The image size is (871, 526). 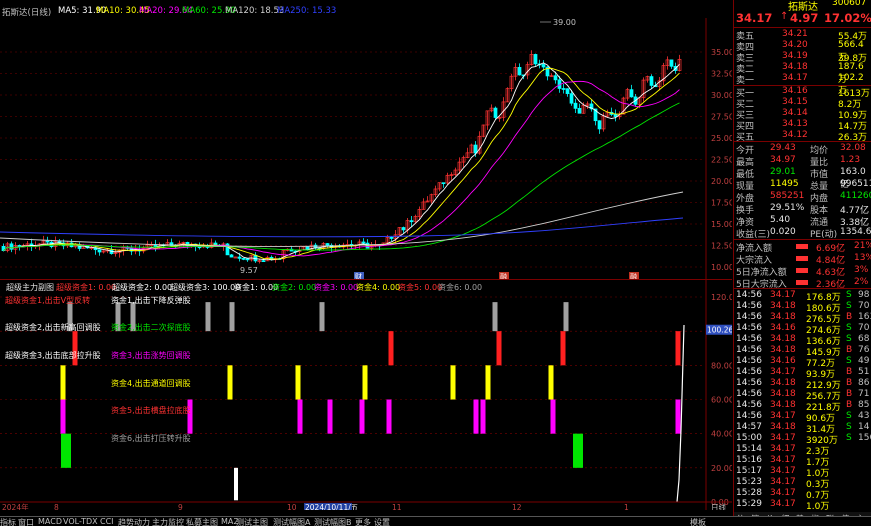 I want to click on quote-price: 34.17, so click(x=754, y=18).